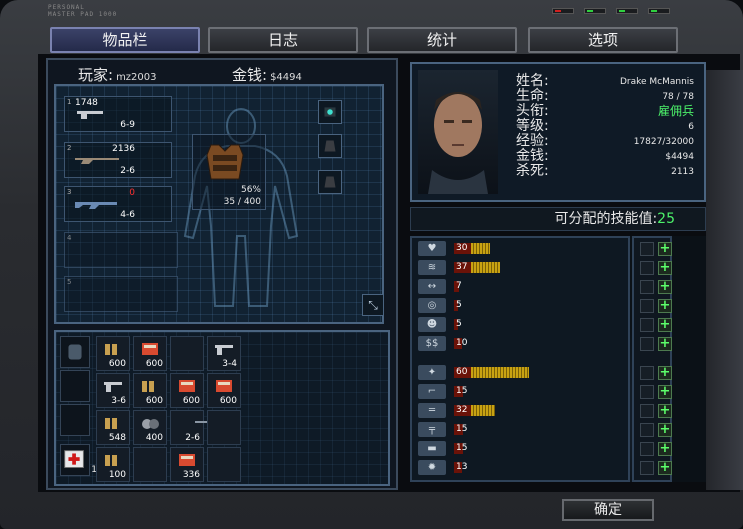 The width and height of the screenshot is (743, 529). What do you see at coordinates (521, 344) in the screenshot?
I see `skill-row: $$ 10` at bounding box center [521, 344].